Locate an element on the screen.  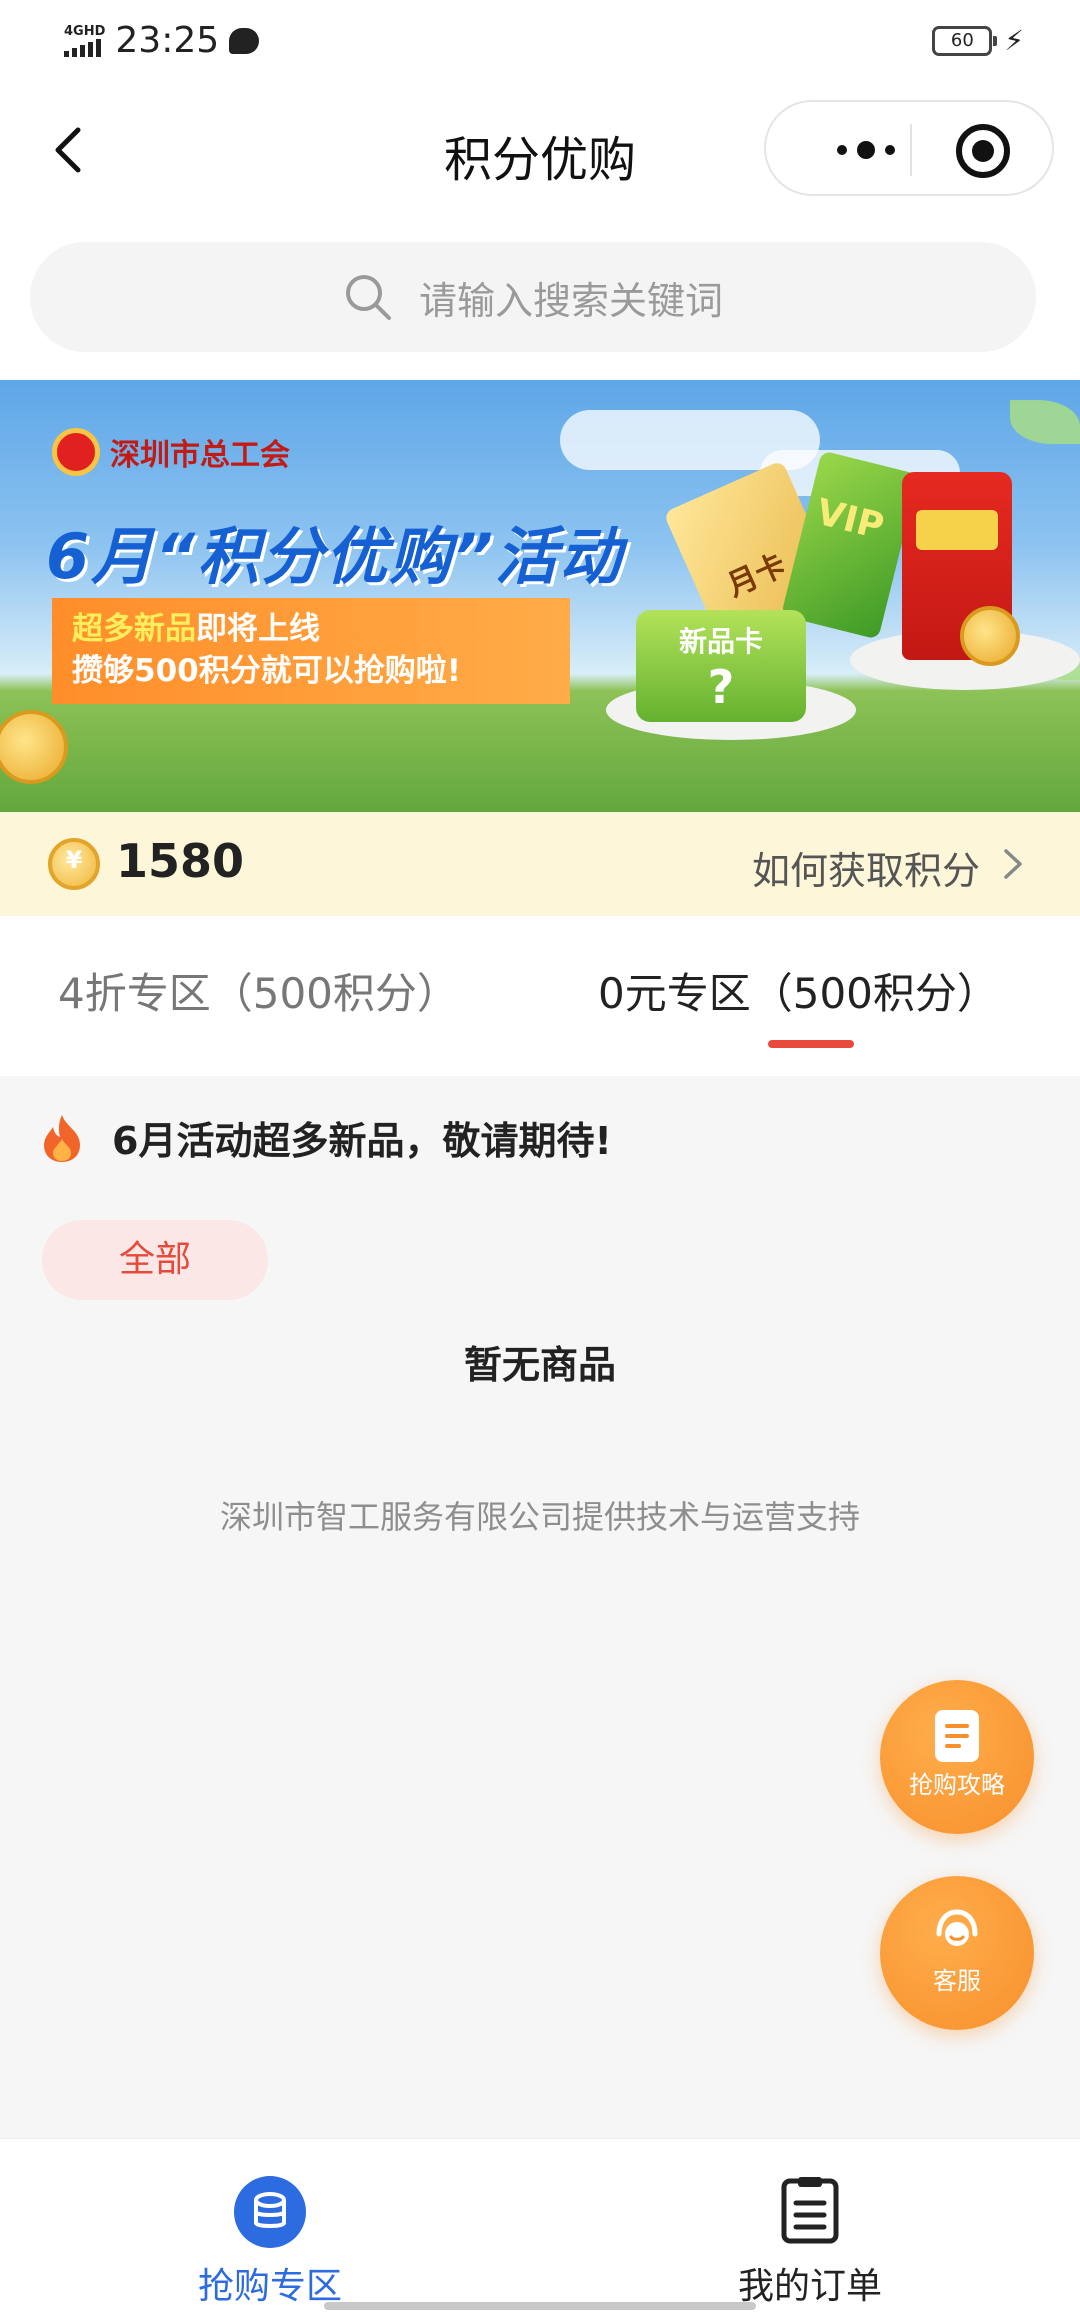
tab-free-zone: 0元专区（500积分） is located at coordinates (798, 990).